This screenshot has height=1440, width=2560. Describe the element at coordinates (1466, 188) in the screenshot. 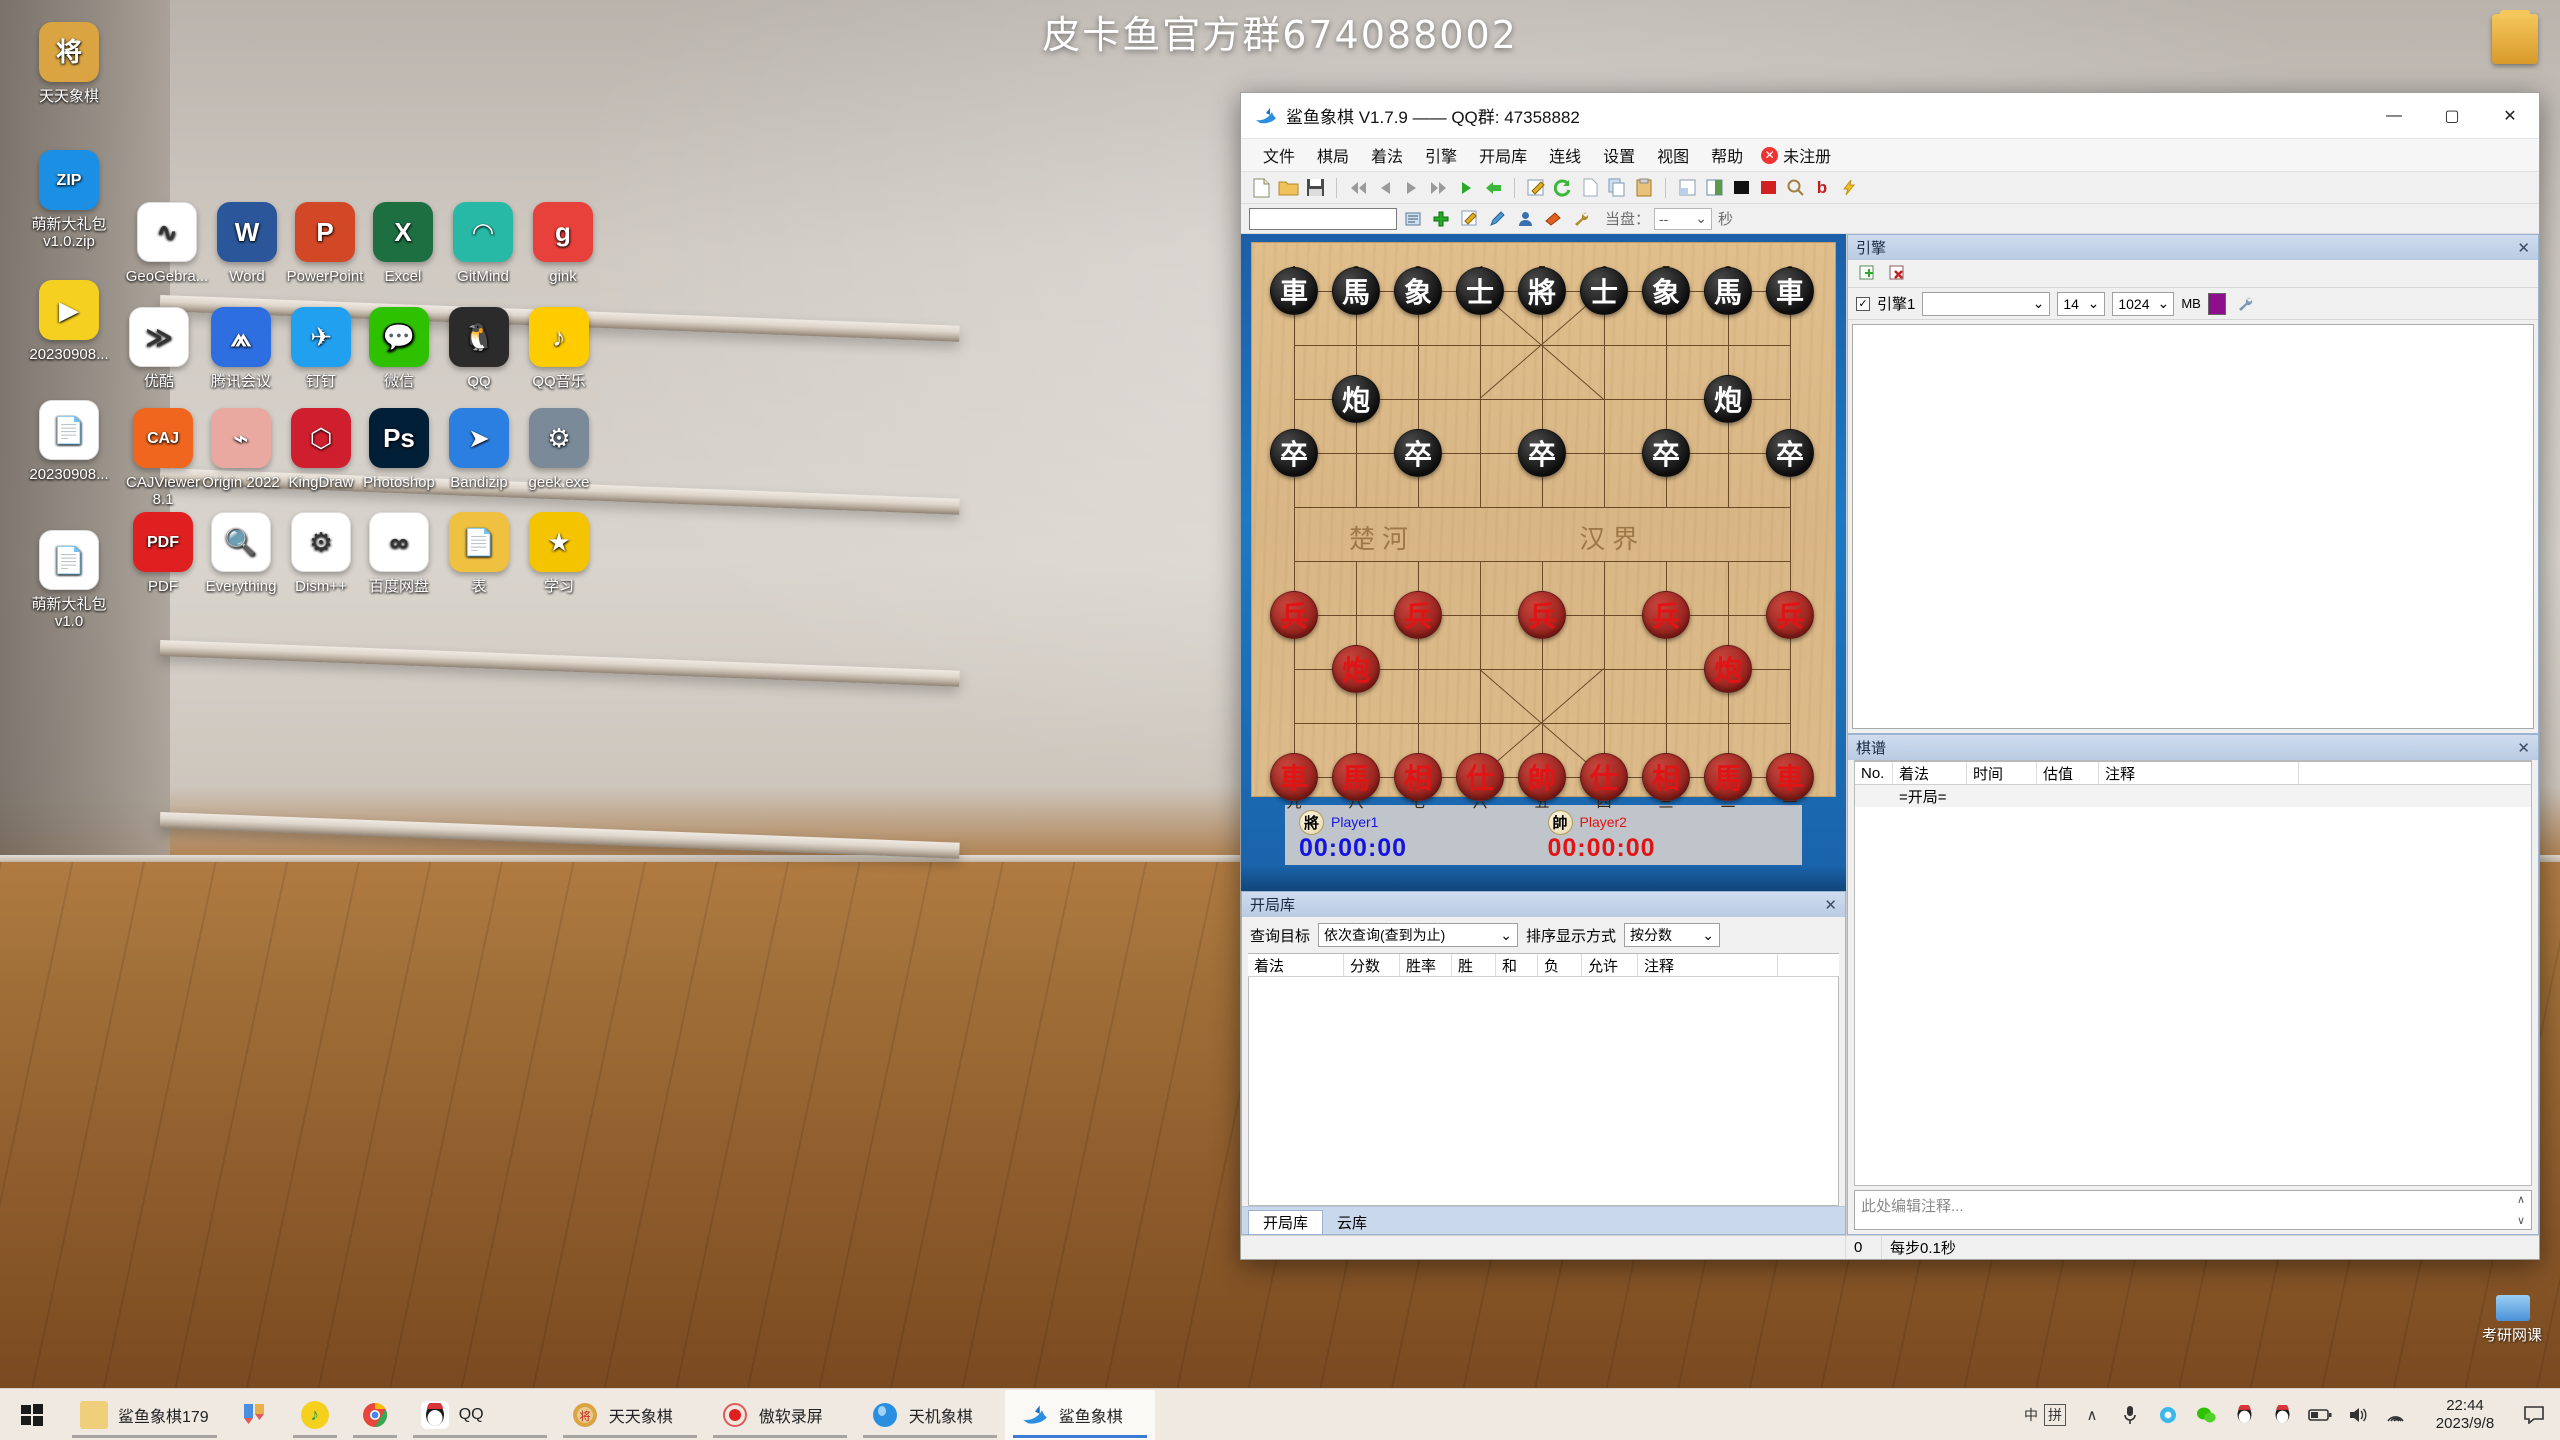

I see `play-icon` at that location.